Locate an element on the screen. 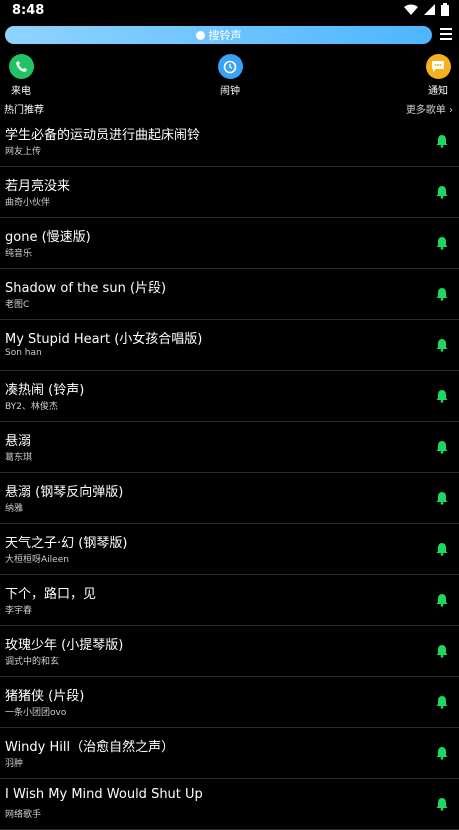 The image size is (459, 830). signal-icon is located at coordinates (429, 9).